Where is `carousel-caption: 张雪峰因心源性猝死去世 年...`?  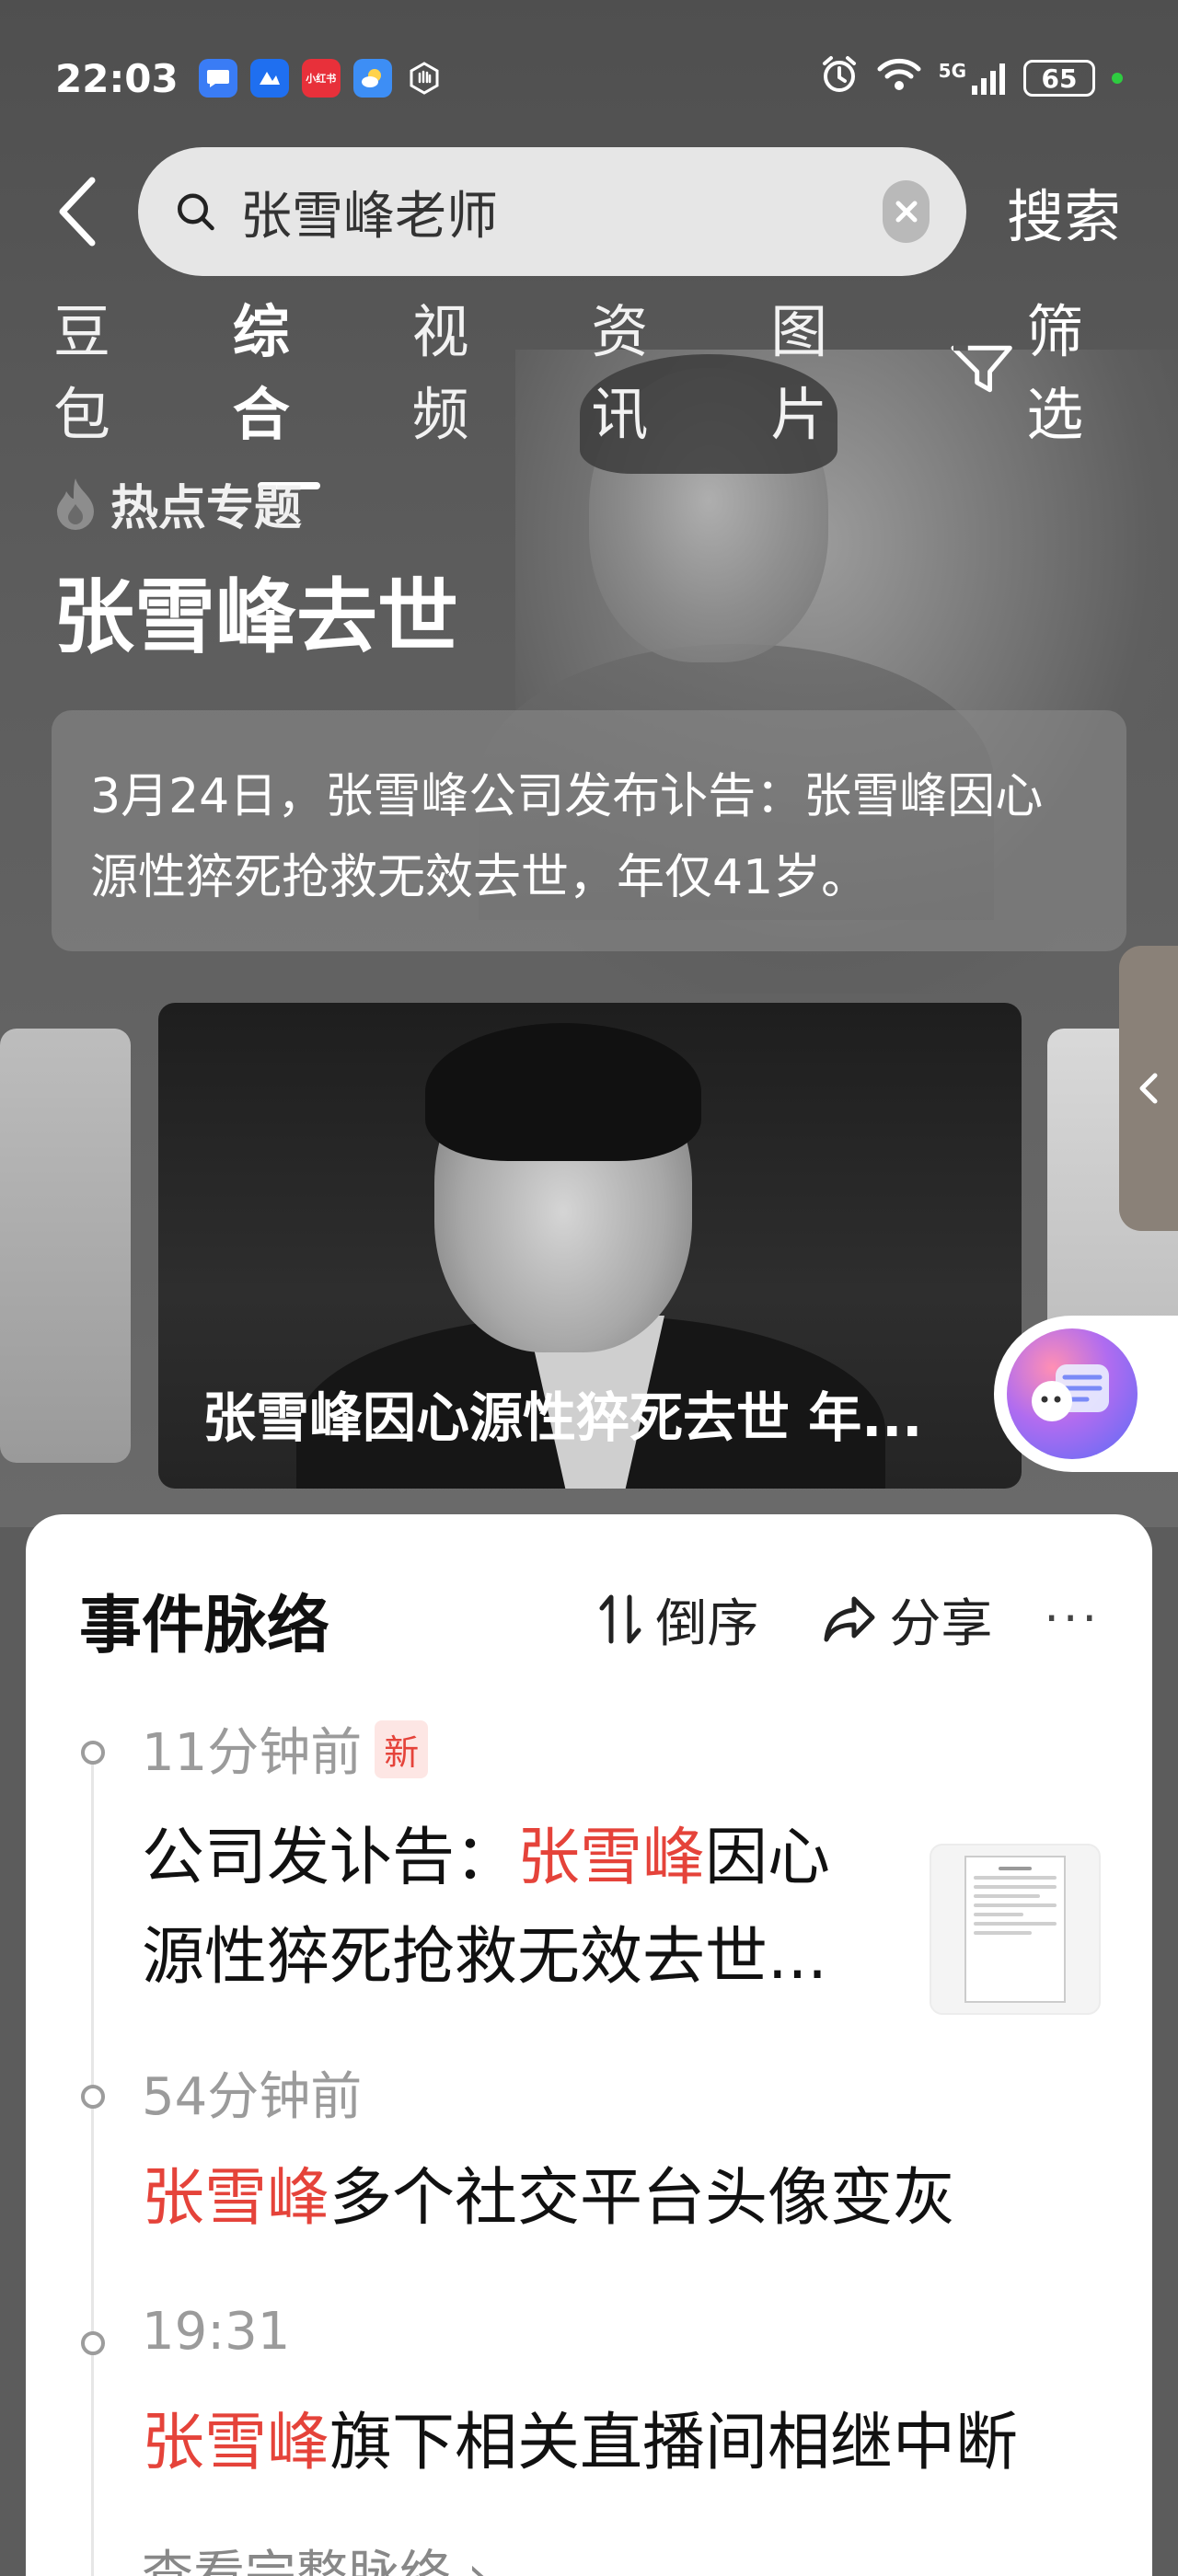
carousel-caption: 张雪峰因心源性猝死去世 年... is located at coordinates (562, 1417).